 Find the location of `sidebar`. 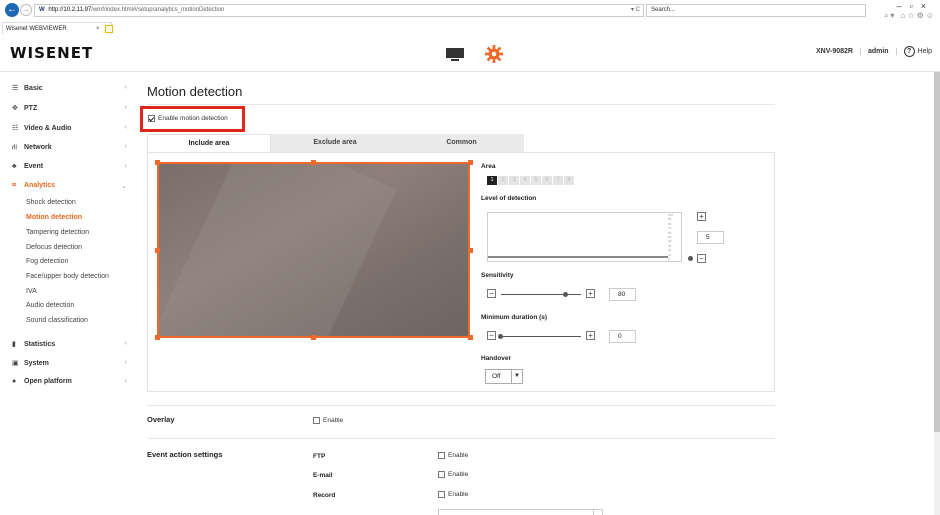

sidebar is located at coordinates (68, 294).